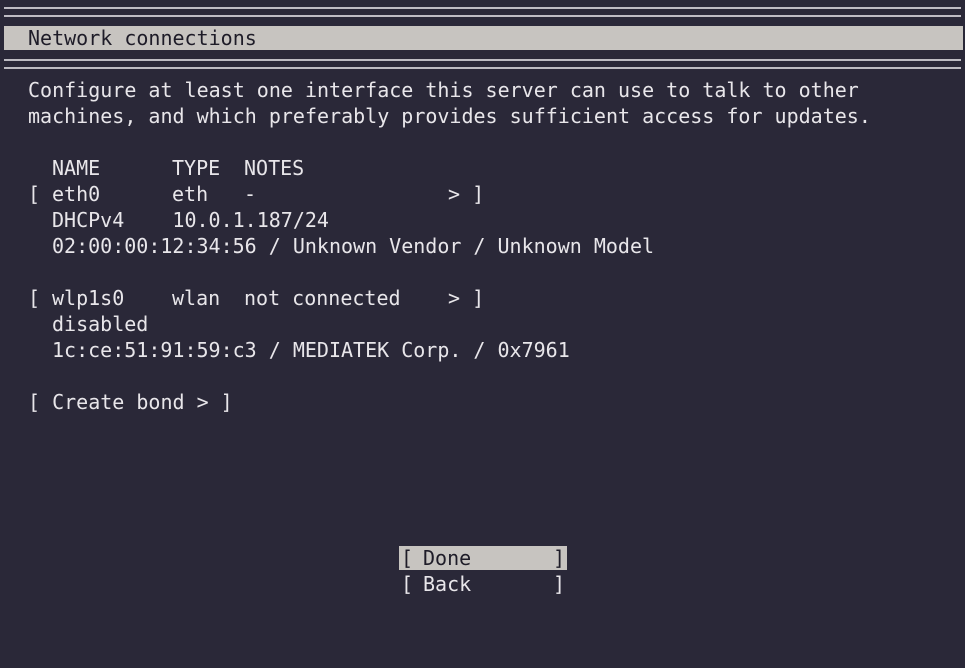  What do you see at coordinates (196, 298) in the screenshot?
I see `interface-type: wlan` at bounding box center [196, 298].